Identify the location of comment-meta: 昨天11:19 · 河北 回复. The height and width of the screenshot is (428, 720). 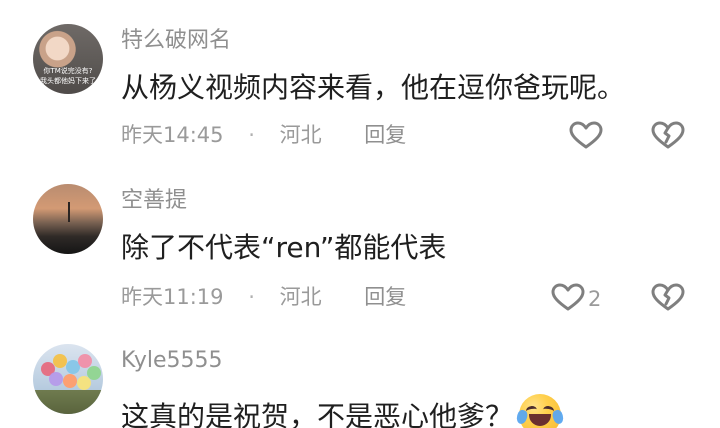
(263, 297).